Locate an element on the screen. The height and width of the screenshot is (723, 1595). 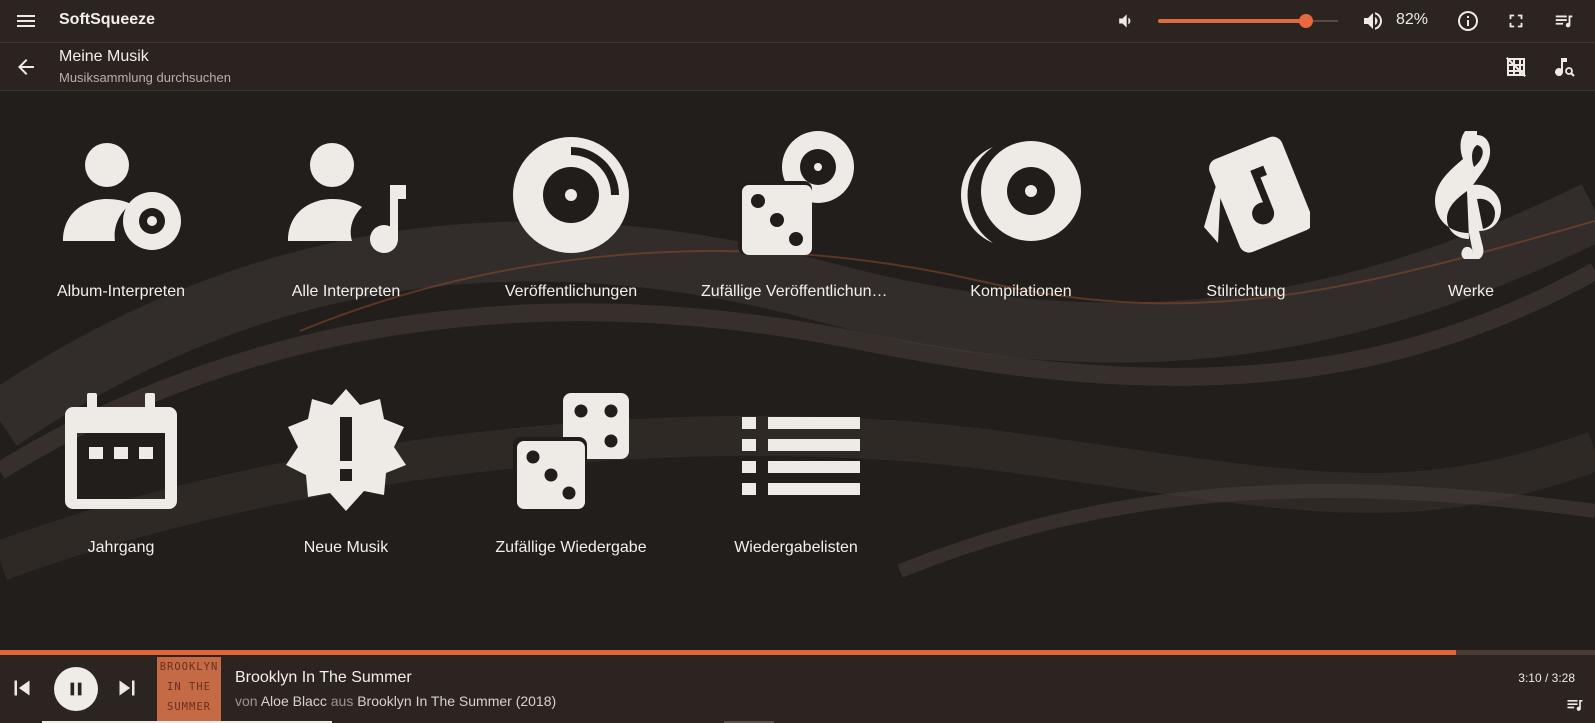
dice-icon is located at coordinates (571, 452).